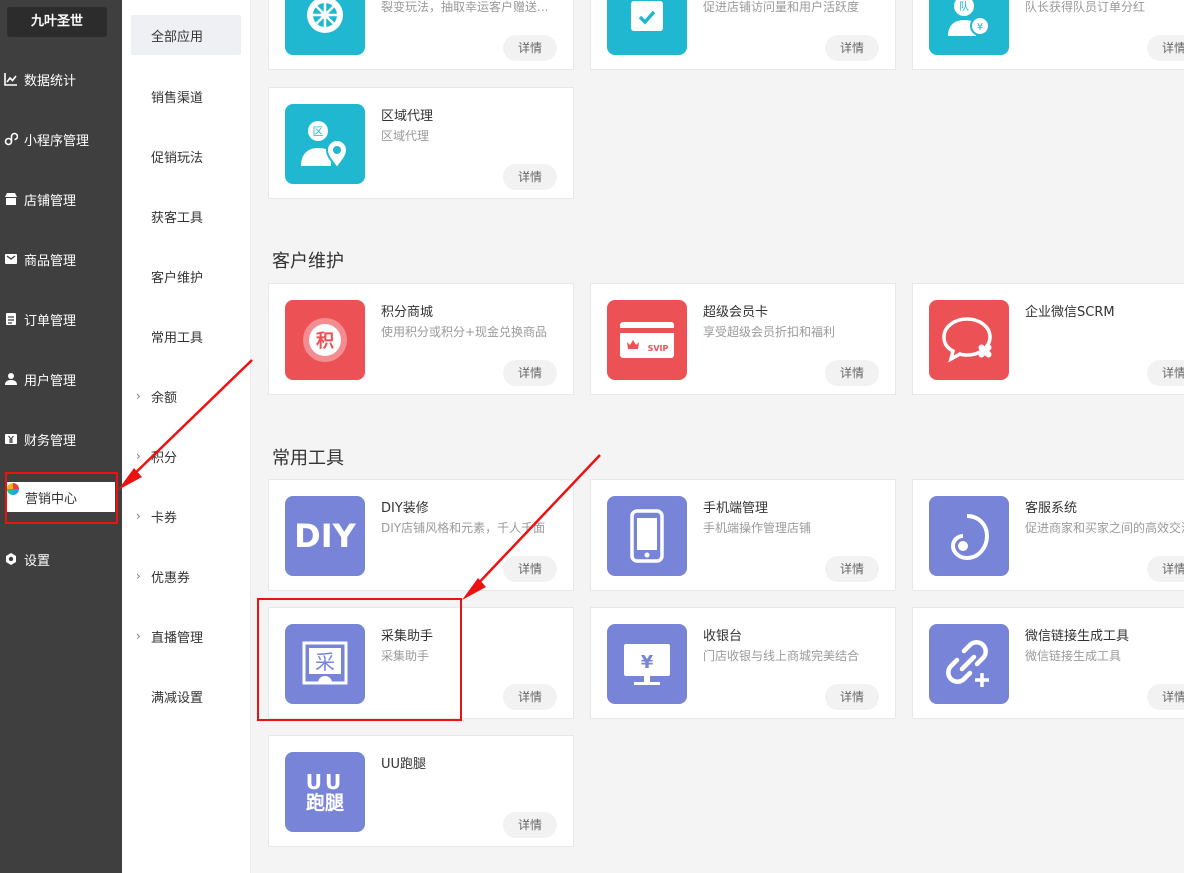  What do you see at coordinates (186, 516) in the screenshot?
I see `category-cards: › 卡券` at bounding box center [186, 516].